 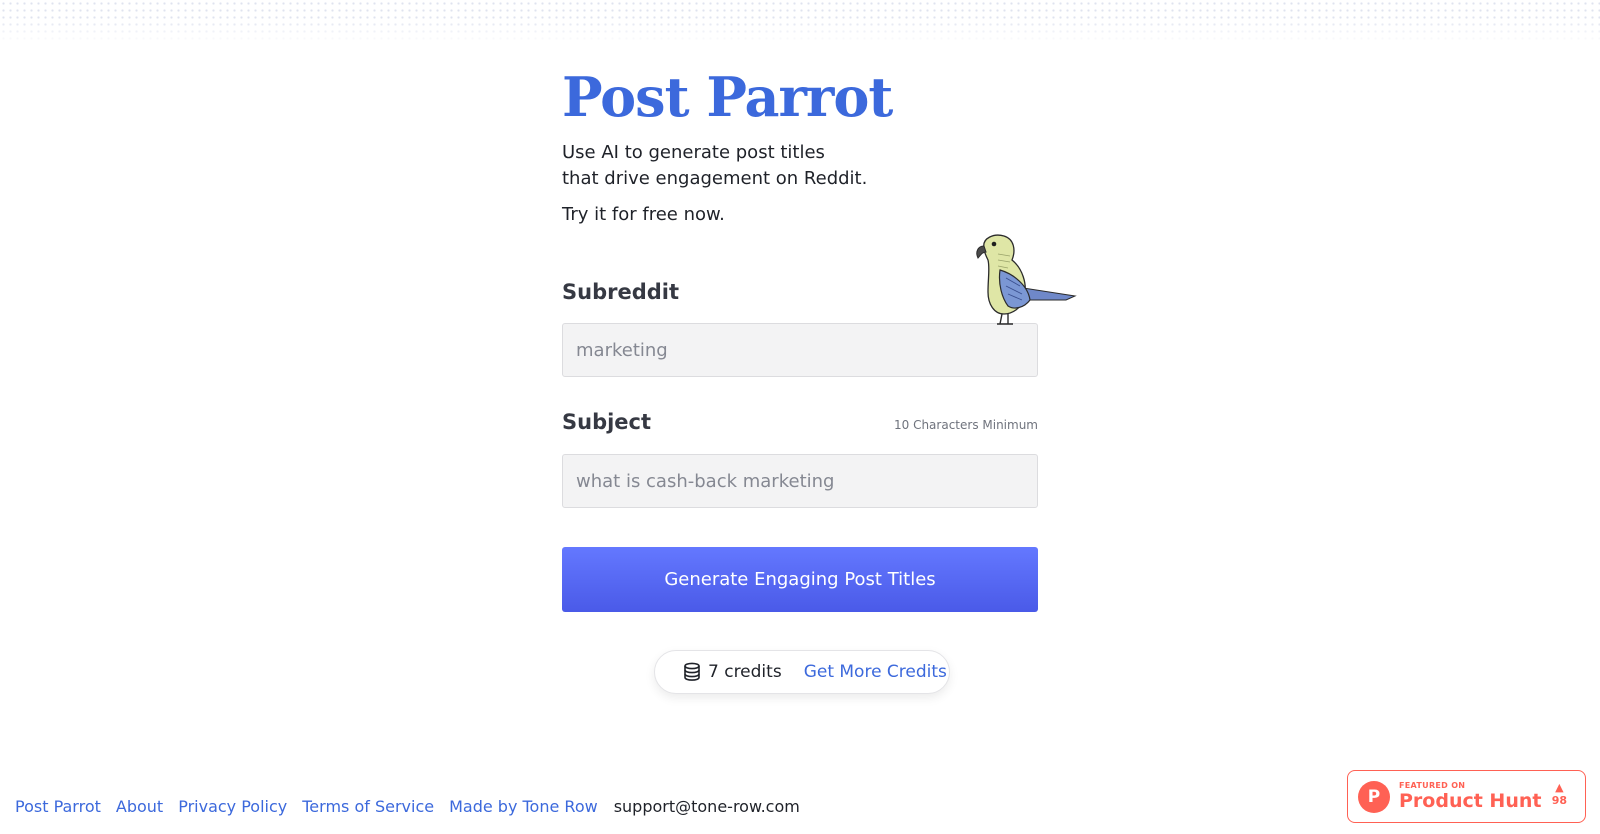 What do you see at coordinates (800, 481) in the screenshot?
I see `subject-input` at bounding box center [800, 481].